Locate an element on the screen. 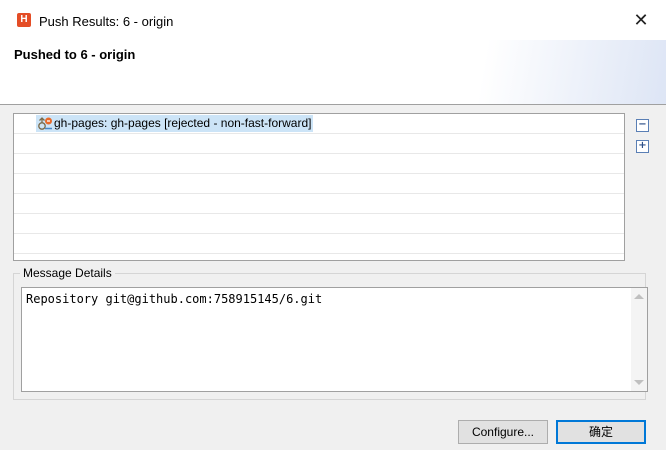  scroll-up-icon is located at coordinates (639, 296).